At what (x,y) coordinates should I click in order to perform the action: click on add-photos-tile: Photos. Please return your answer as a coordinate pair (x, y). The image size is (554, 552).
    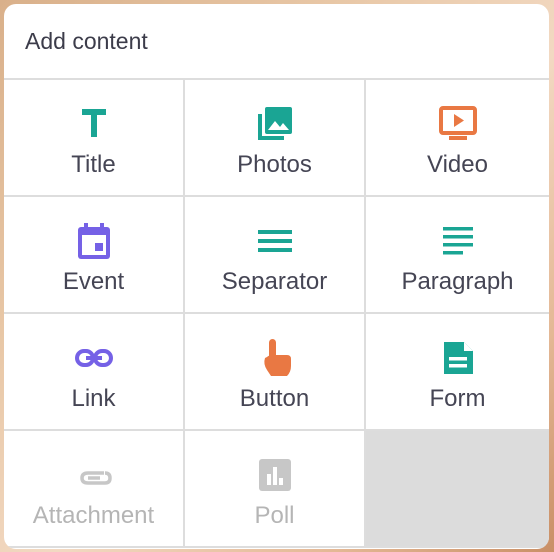
    Looking at the image, I should click on (275, 138).